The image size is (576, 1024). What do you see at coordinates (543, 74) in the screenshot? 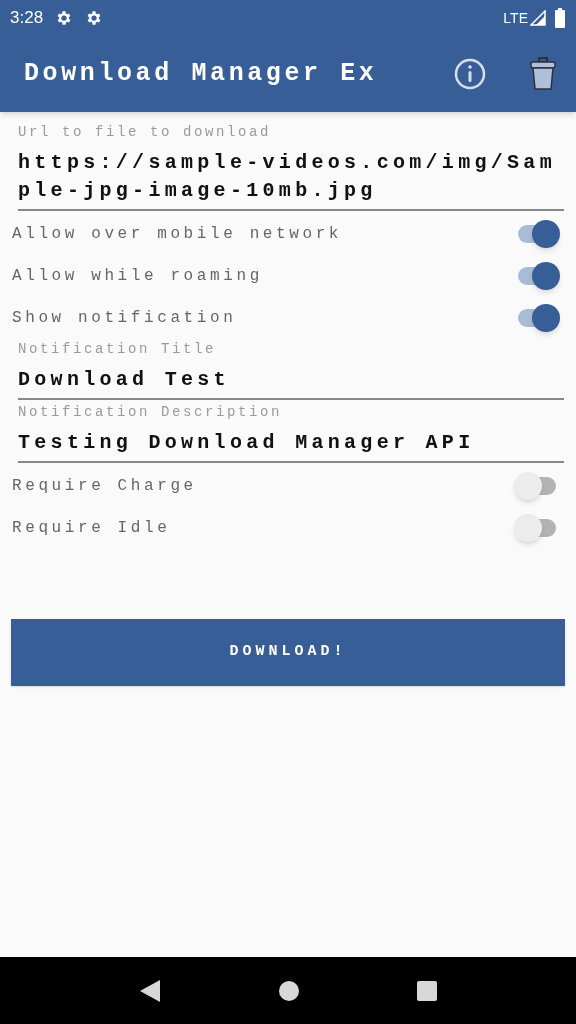
I see `trash-icon` at bounding box center [543, 74].